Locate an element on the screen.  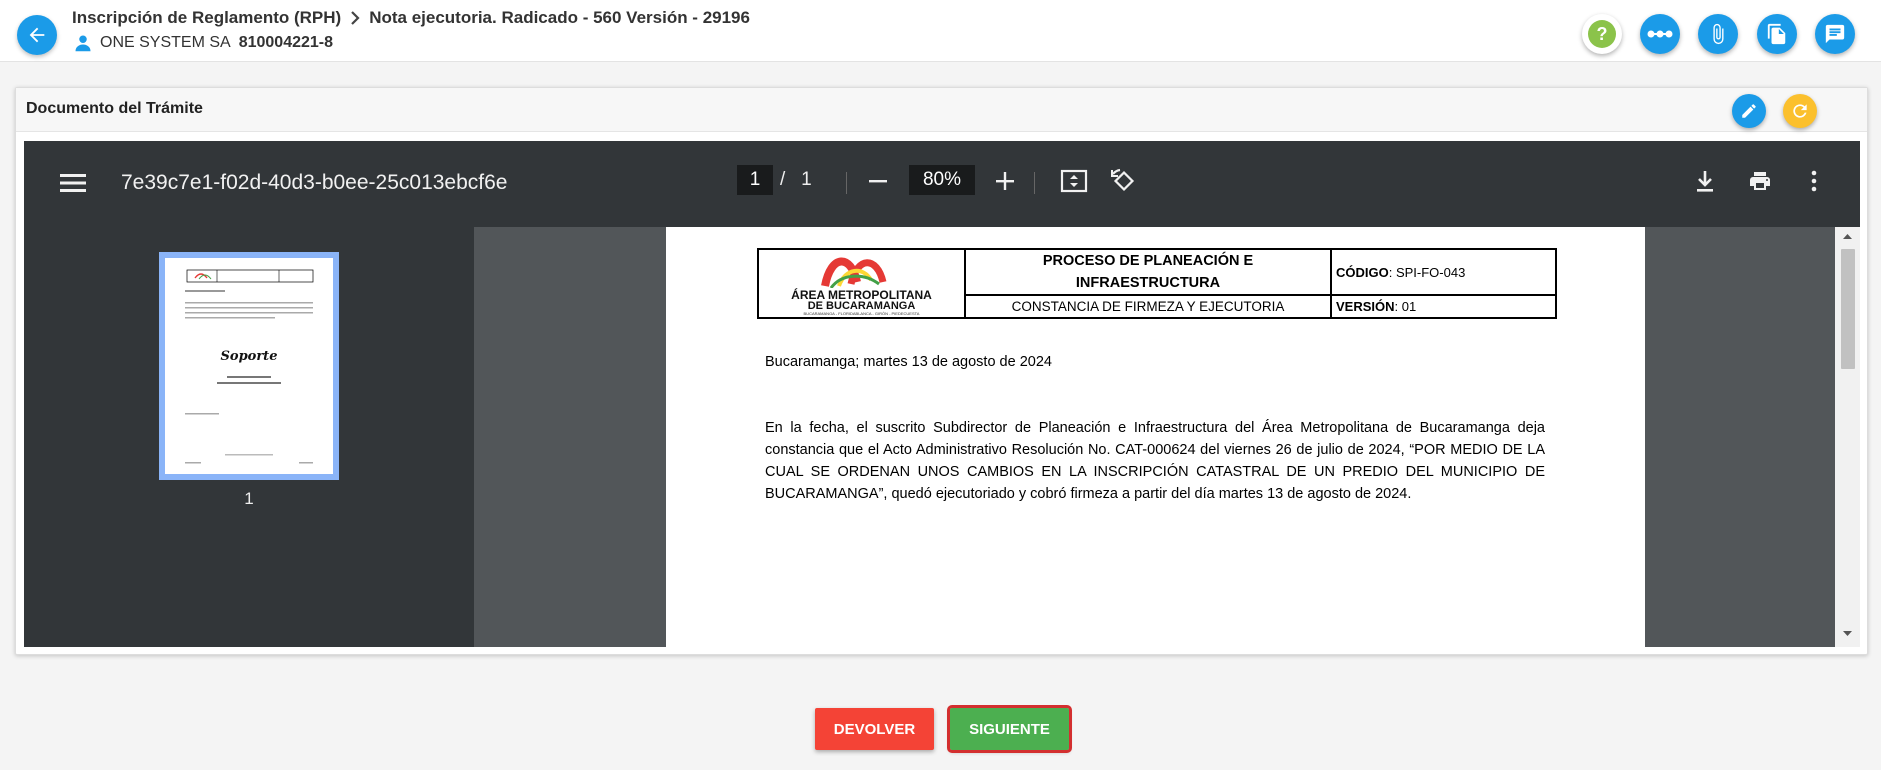
zoom-out-button is located at coordinates (878, 181).